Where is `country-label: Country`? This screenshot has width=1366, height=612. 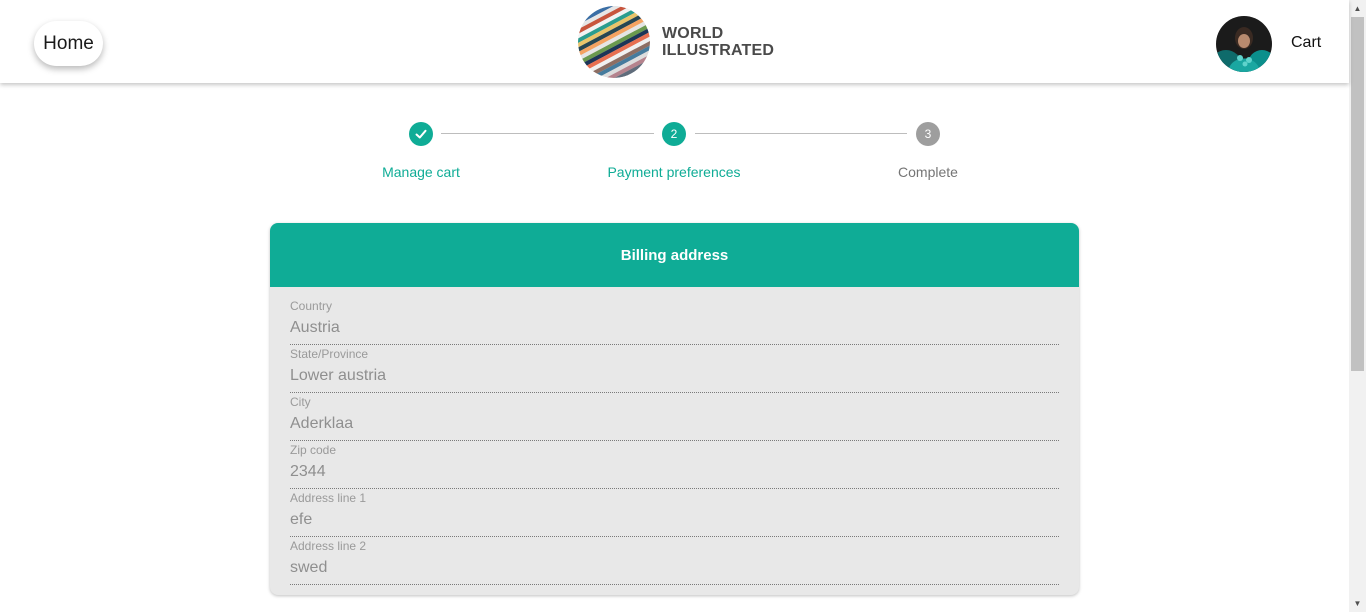 country-label: Country is located at coordinates (311, 306).